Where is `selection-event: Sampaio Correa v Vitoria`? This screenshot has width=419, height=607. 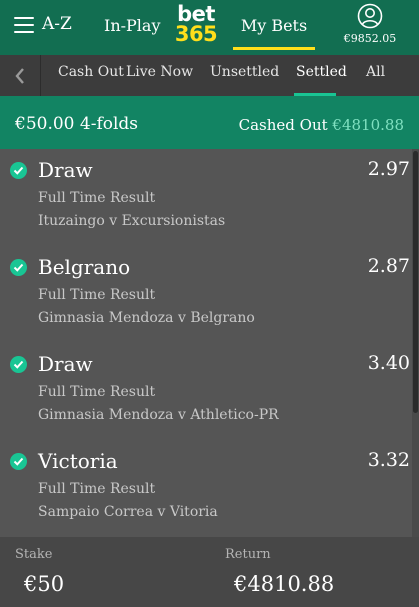 selection-event: Sampaio Correa v Vitoria is located at coordinates (128, 512).